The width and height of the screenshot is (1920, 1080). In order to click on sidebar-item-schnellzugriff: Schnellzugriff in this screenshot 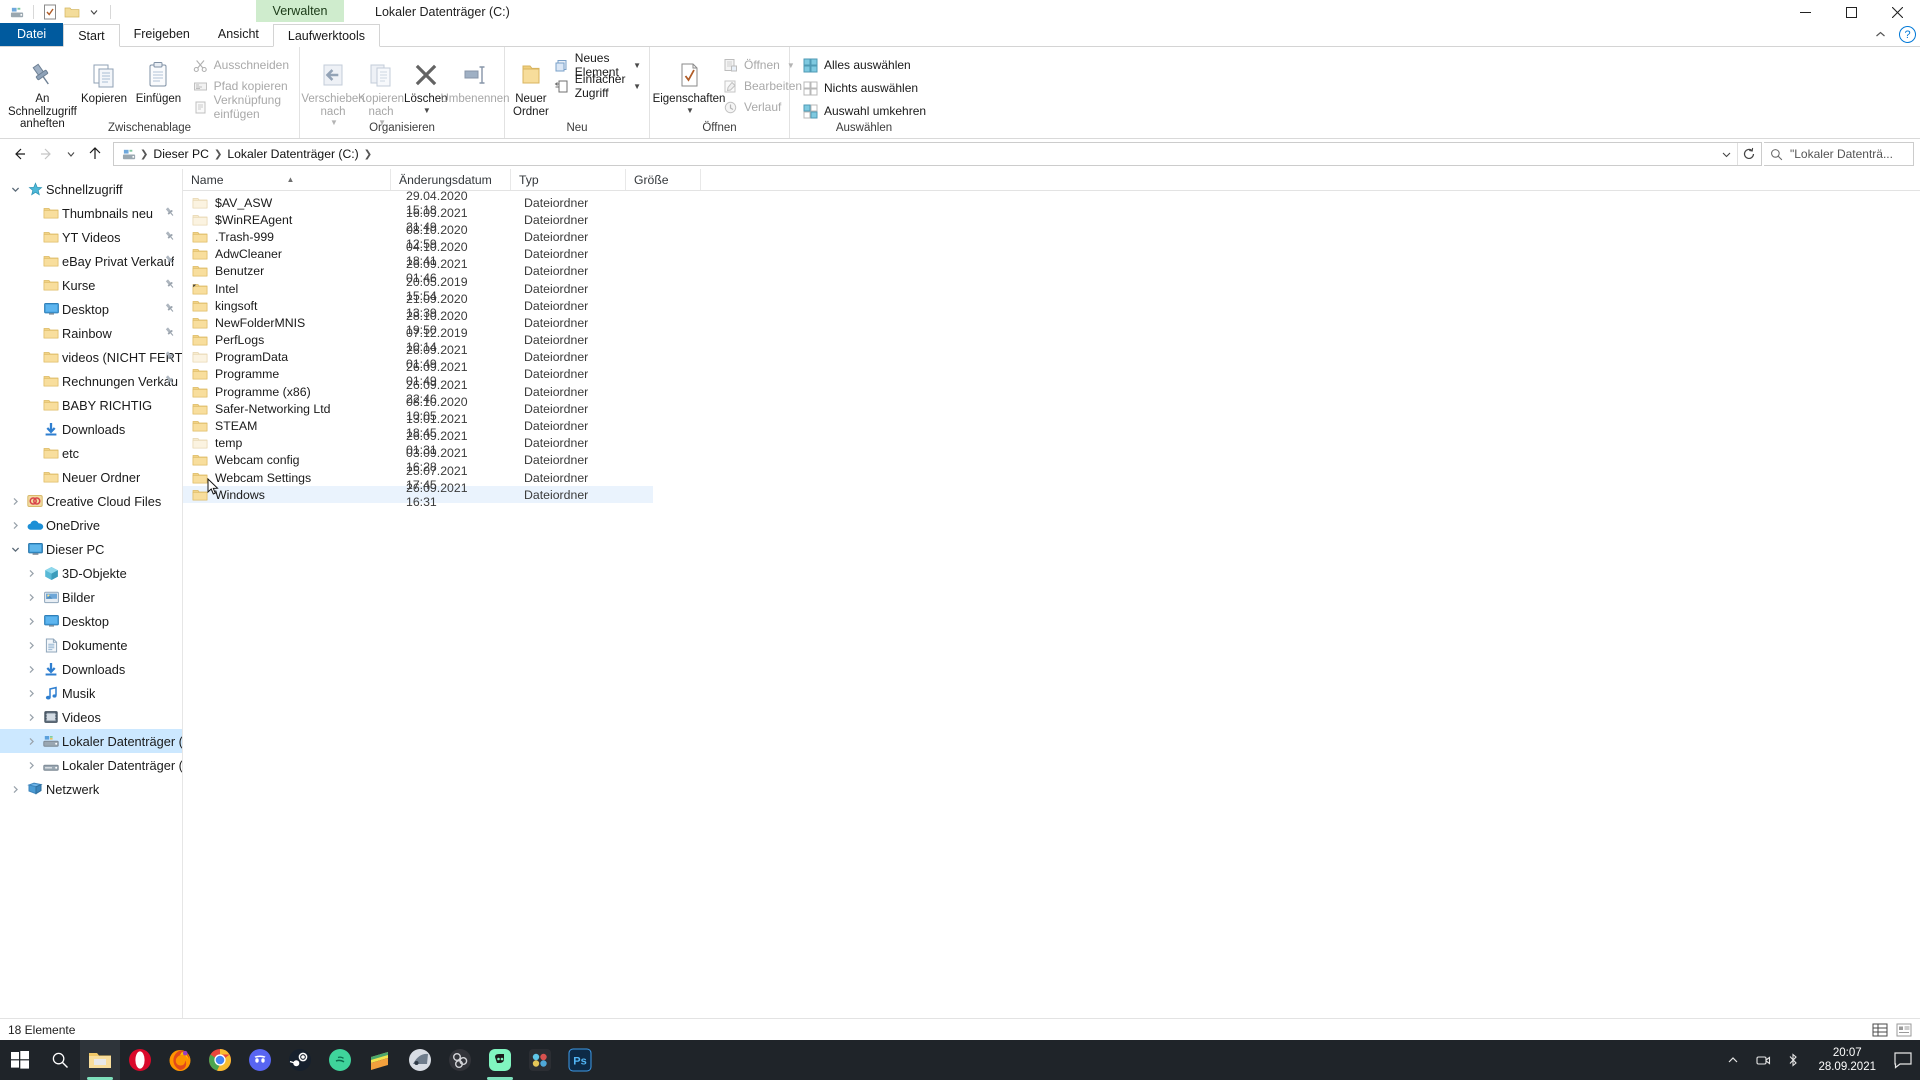, I will do `click(91, 189)`.